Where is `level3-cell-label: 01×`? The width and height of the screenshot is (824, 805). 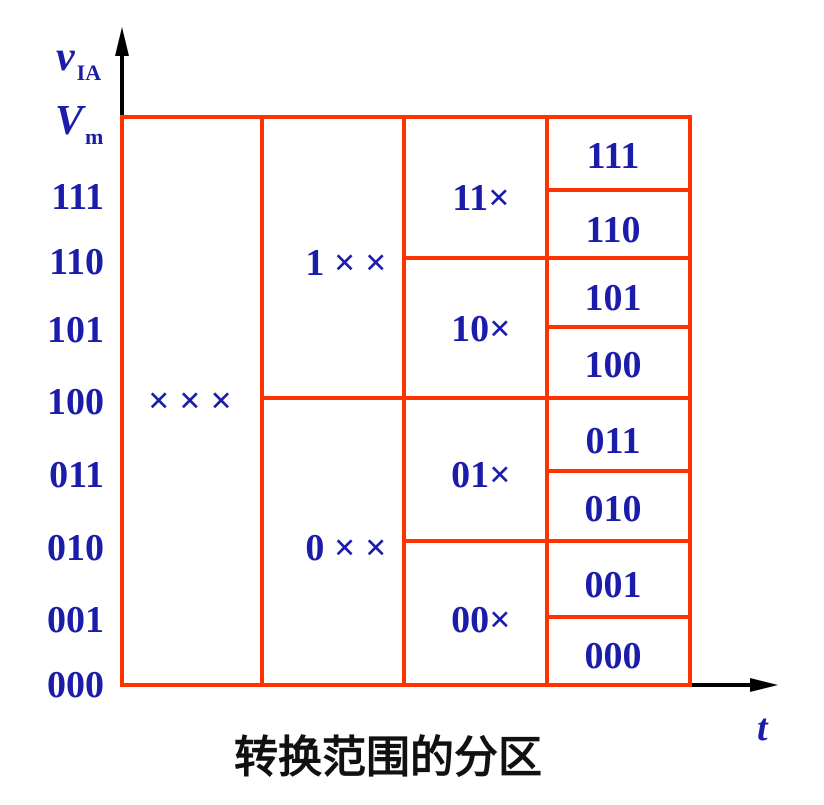
level3-cell-label: 01× is located at coordinates (481, 475).